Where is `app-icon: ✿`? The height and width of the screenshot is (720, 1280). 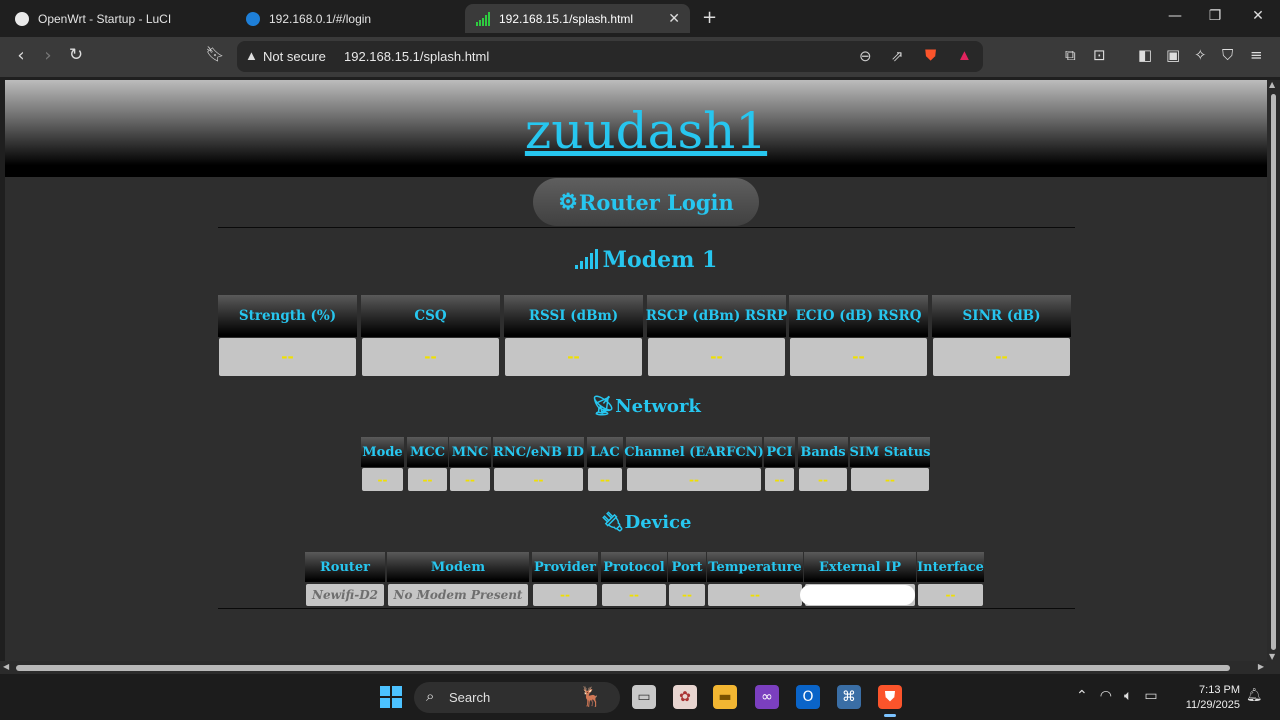 app-icon: ✿ is located at coordinates (685, 697).